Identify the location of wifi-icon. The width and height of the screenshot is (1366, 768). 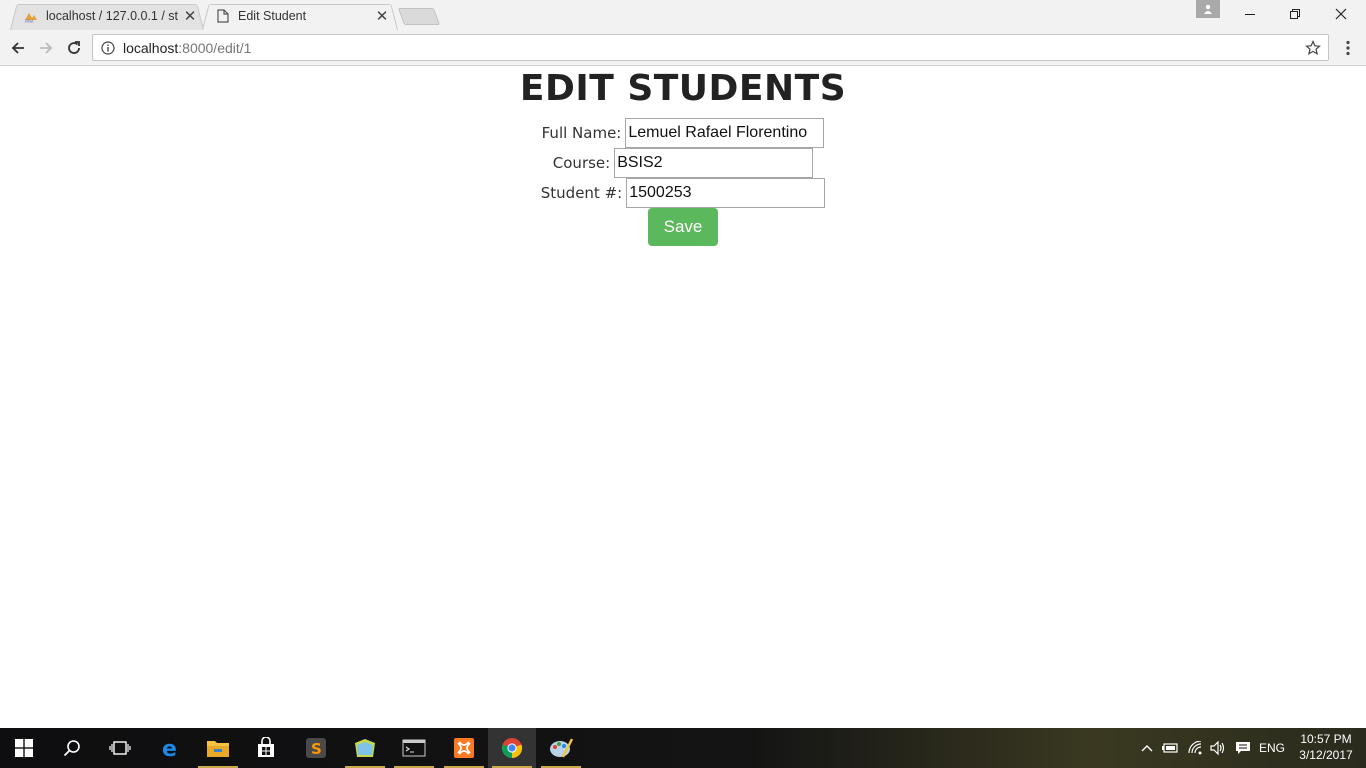
(1195, 748).